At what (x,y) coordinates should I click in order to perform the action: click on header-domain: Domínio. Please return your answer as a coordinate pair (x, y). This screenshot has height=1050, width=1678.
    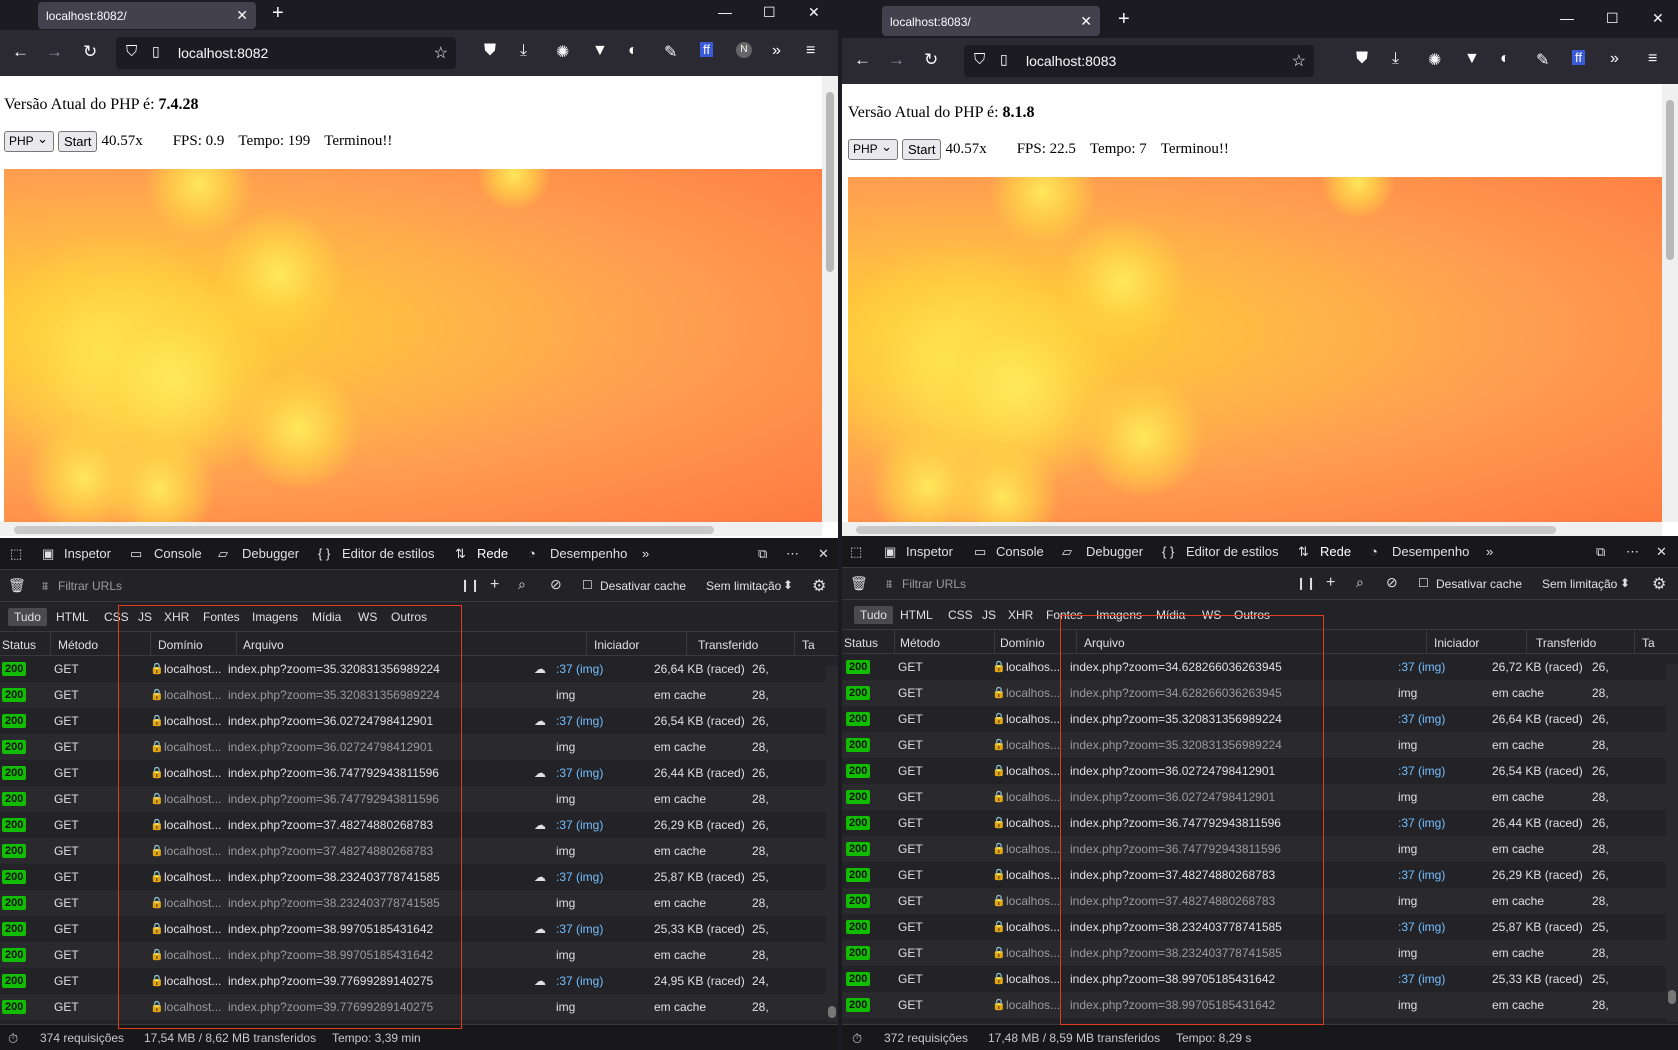
    Looking at the image, I should click on (1022, 643).